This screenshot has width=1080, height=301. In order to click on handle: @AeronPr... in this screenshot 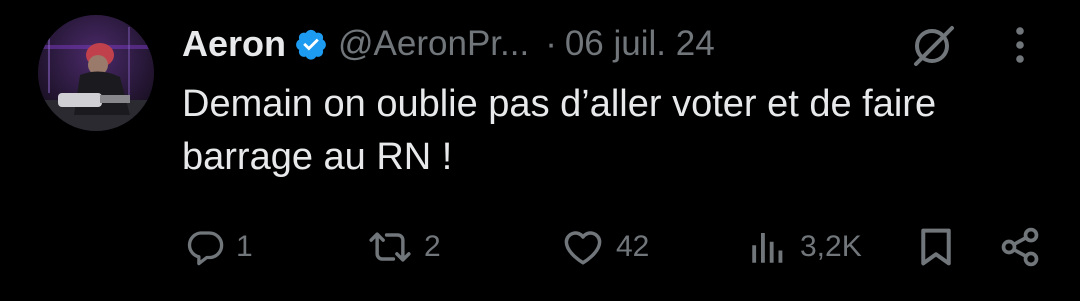, I will do `click(433, 44)`.